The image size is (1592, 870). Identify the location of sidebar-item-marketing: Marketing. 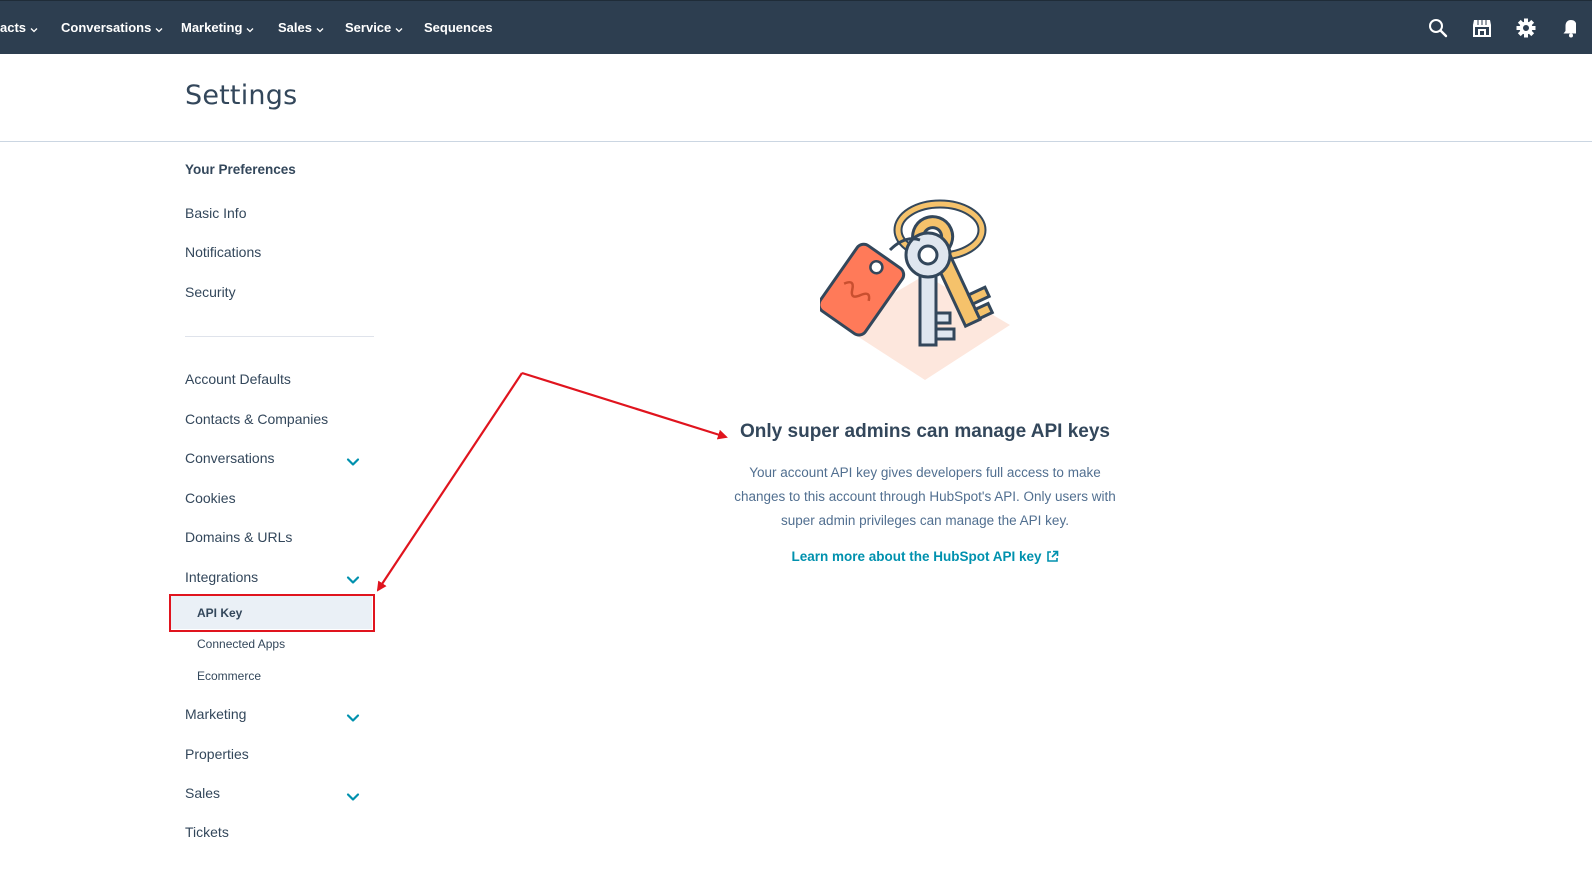
(215, 714).